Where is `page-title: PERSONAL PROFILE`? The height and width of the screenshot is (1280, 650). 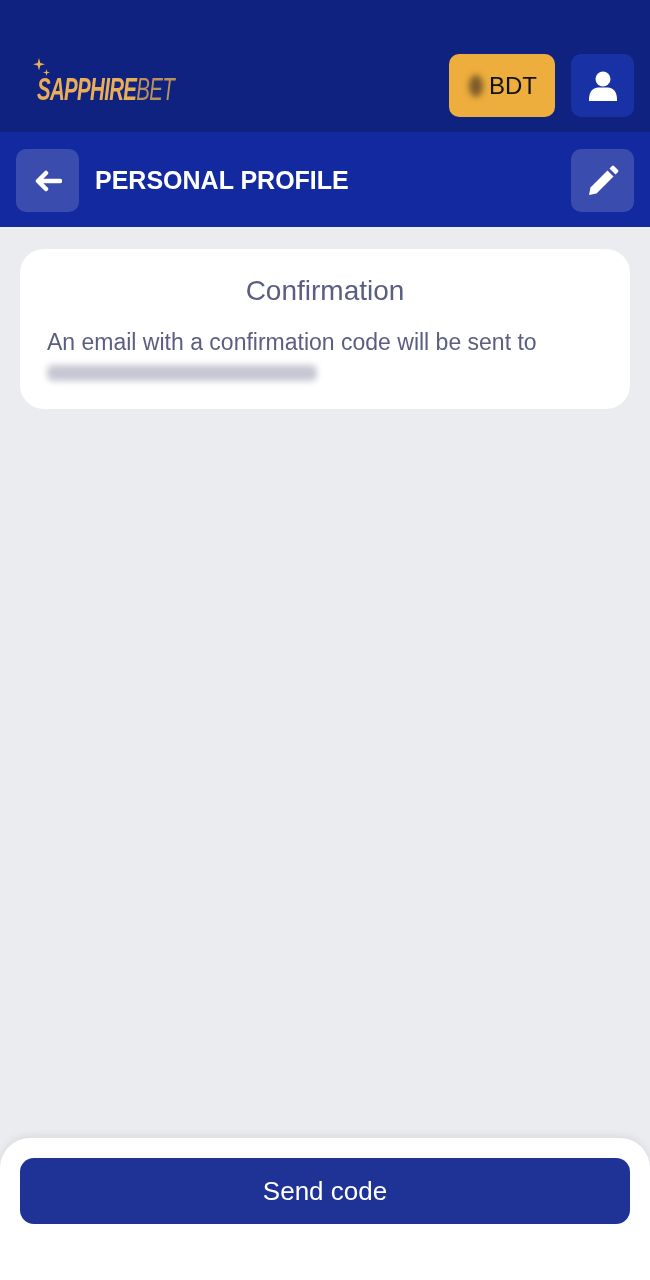 page-title: PERSONAL PROFILE is located at coordinates (222, 180).